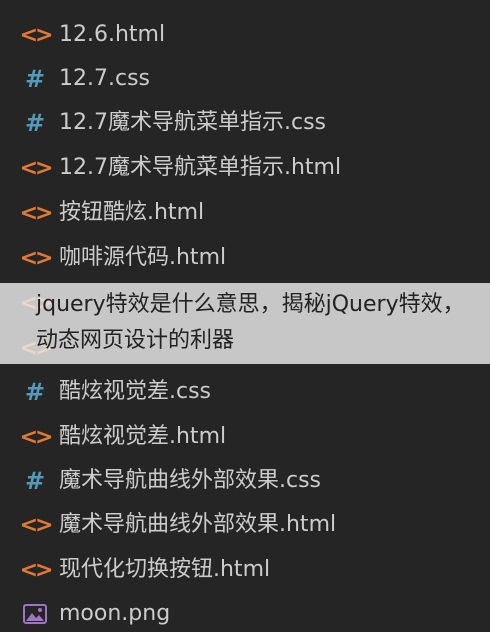 The height and width of the screenshot is (632, 490). Describe the element at coordinates (165, 569) in the screenshot. I see `file-name: 现代化切换按钮.html` at that location.